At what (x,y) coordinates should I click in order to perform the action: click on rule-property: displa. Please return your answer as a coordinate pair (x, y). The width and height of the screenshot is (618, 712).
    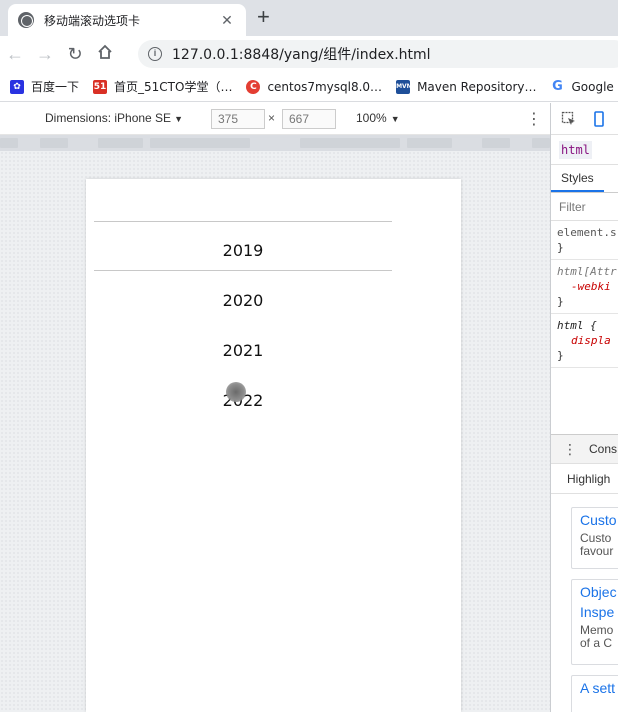
    Looking at the image, I should click on (591, 340).